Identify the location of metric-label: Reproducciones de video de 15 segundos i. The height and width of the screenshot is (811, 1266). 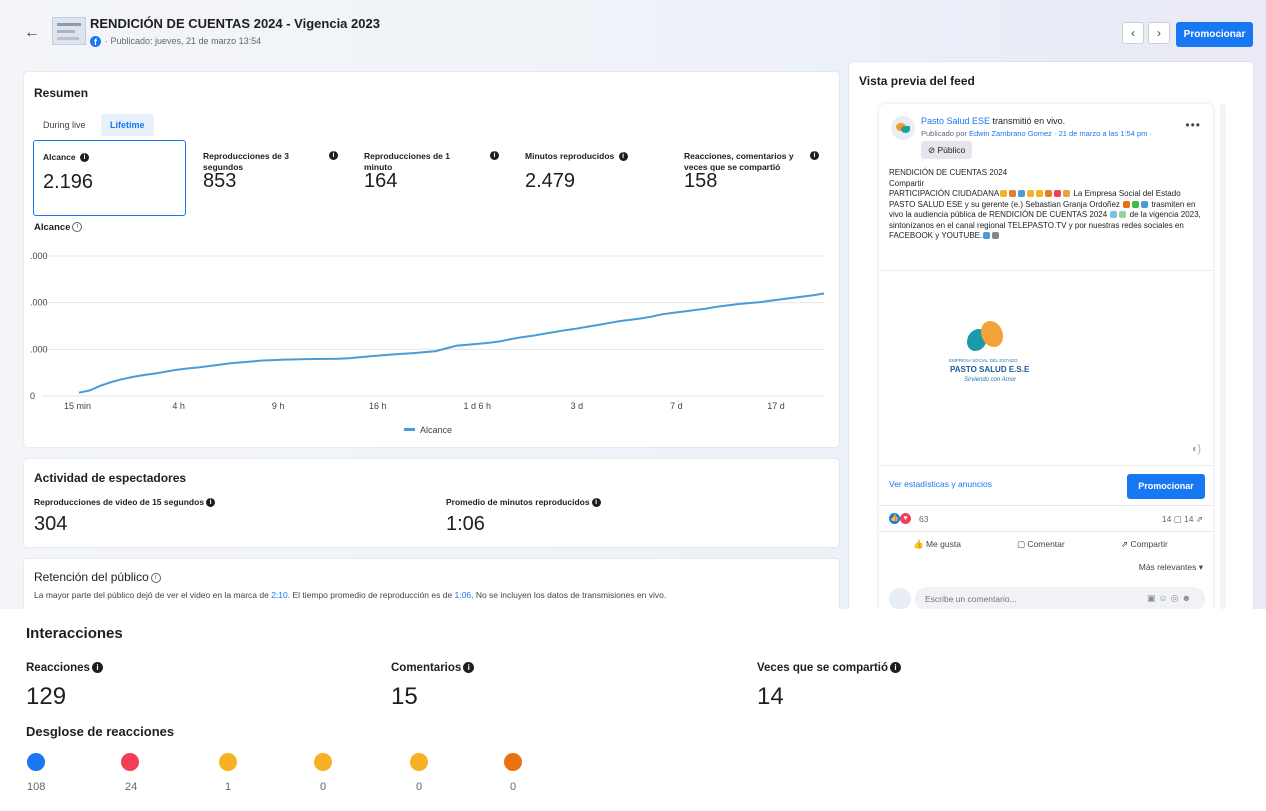
(125, 502).